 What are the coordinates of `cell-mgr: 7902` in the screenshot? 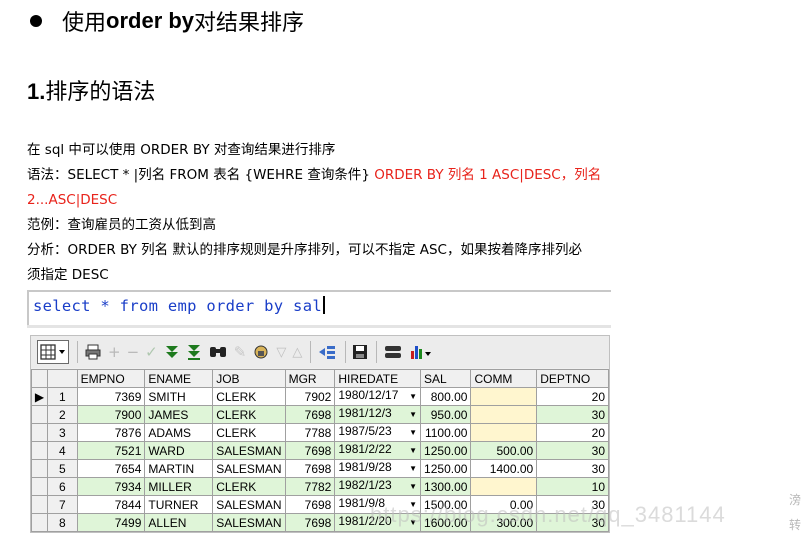 It's located at (310, 396).